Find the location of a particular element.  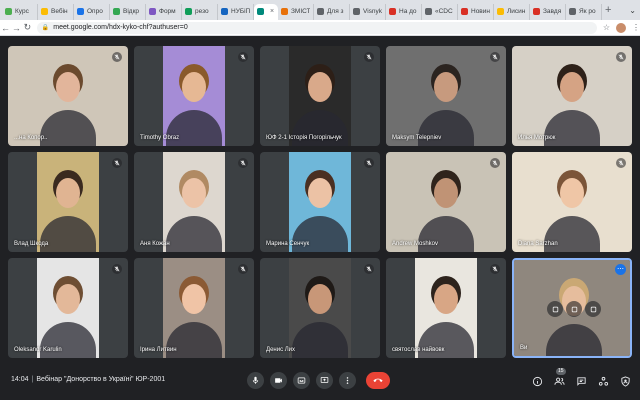

captions-icon is located at coordinates (301, 380).